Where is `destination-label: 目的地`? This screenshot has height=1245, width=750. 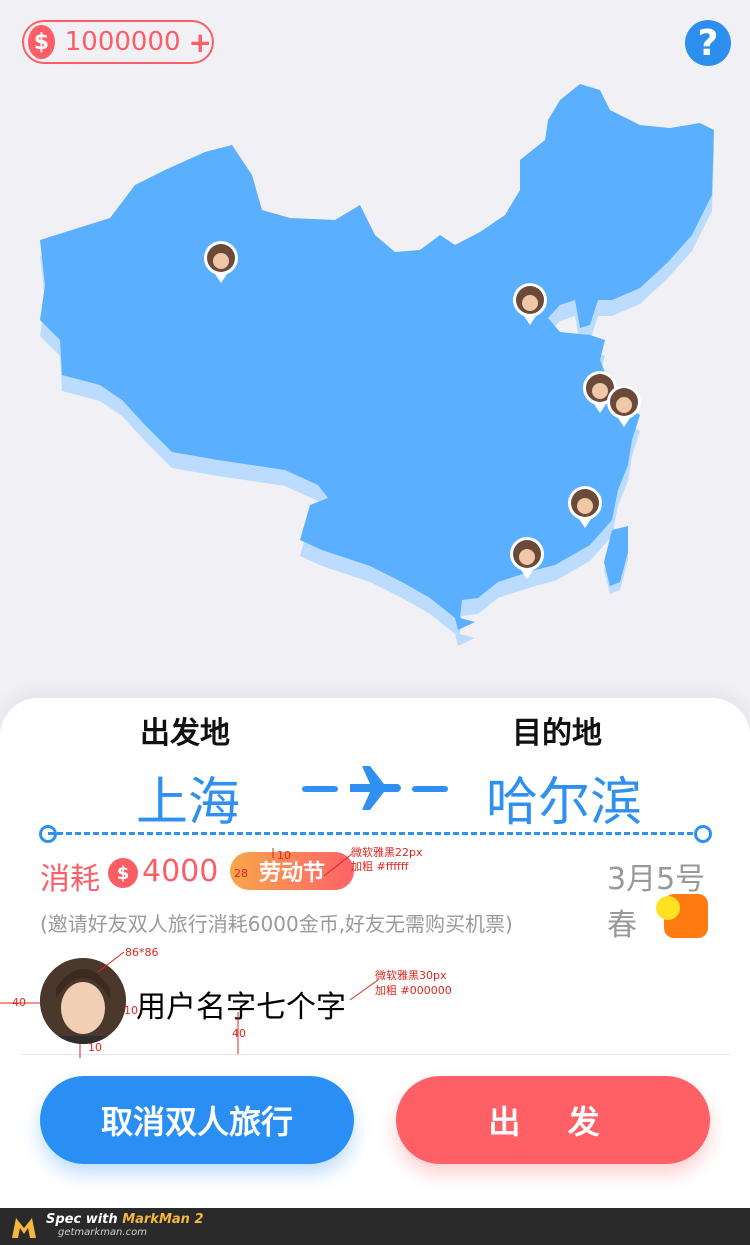 destination-label: 目的地 is located at coordinates (557, 733).